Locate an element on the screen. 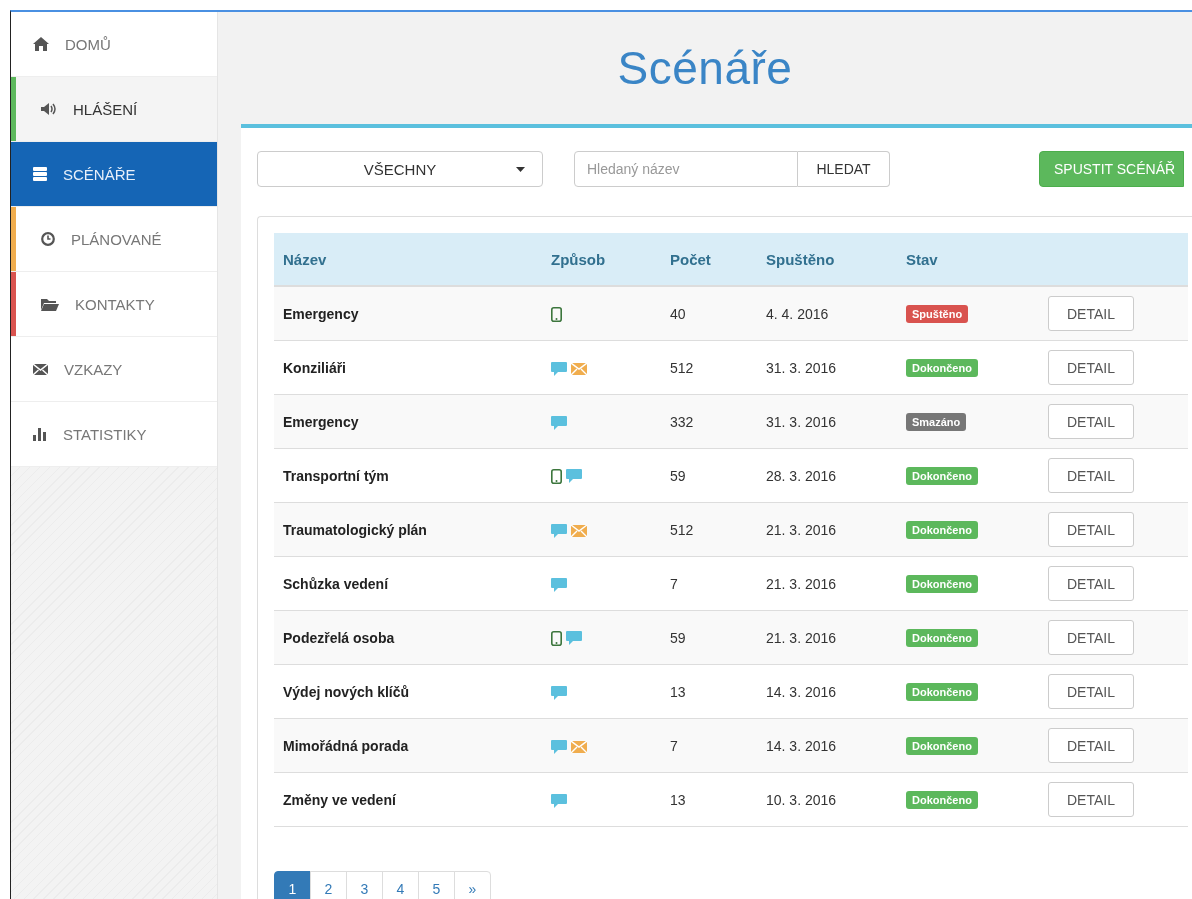 The width and height of the screenshot is (1192, 899). status-label: Smazáno is located at coordinates (936, 421).